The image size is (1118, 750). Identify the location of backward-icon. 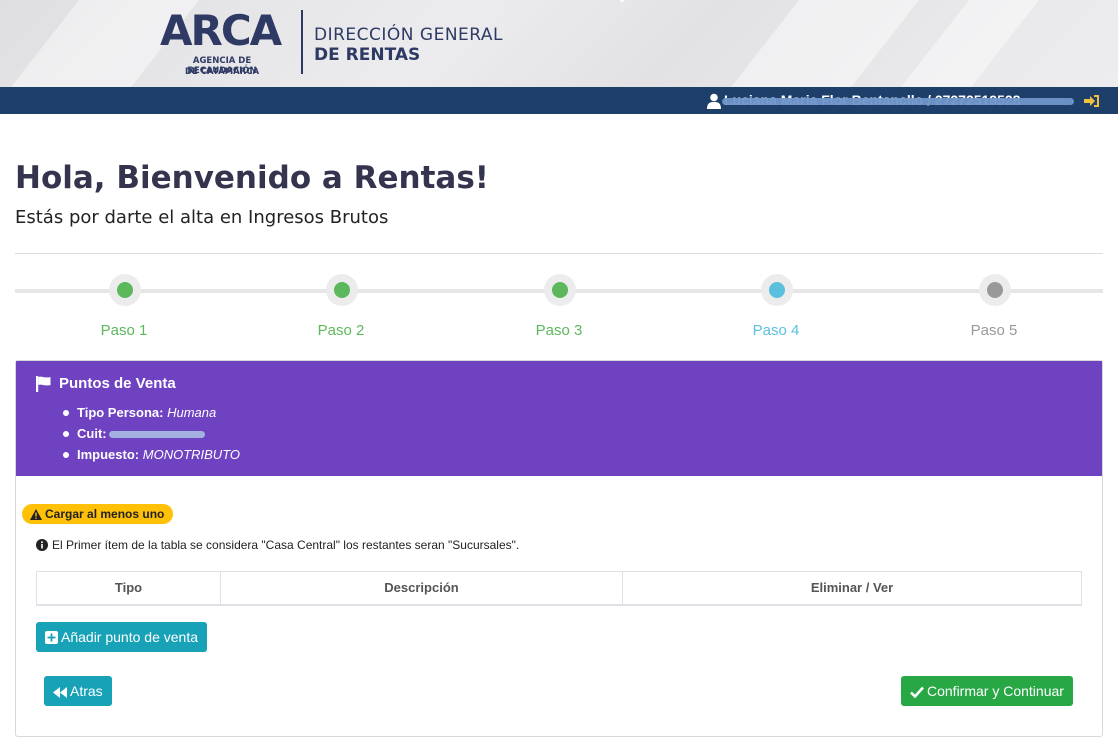
(60, 692).